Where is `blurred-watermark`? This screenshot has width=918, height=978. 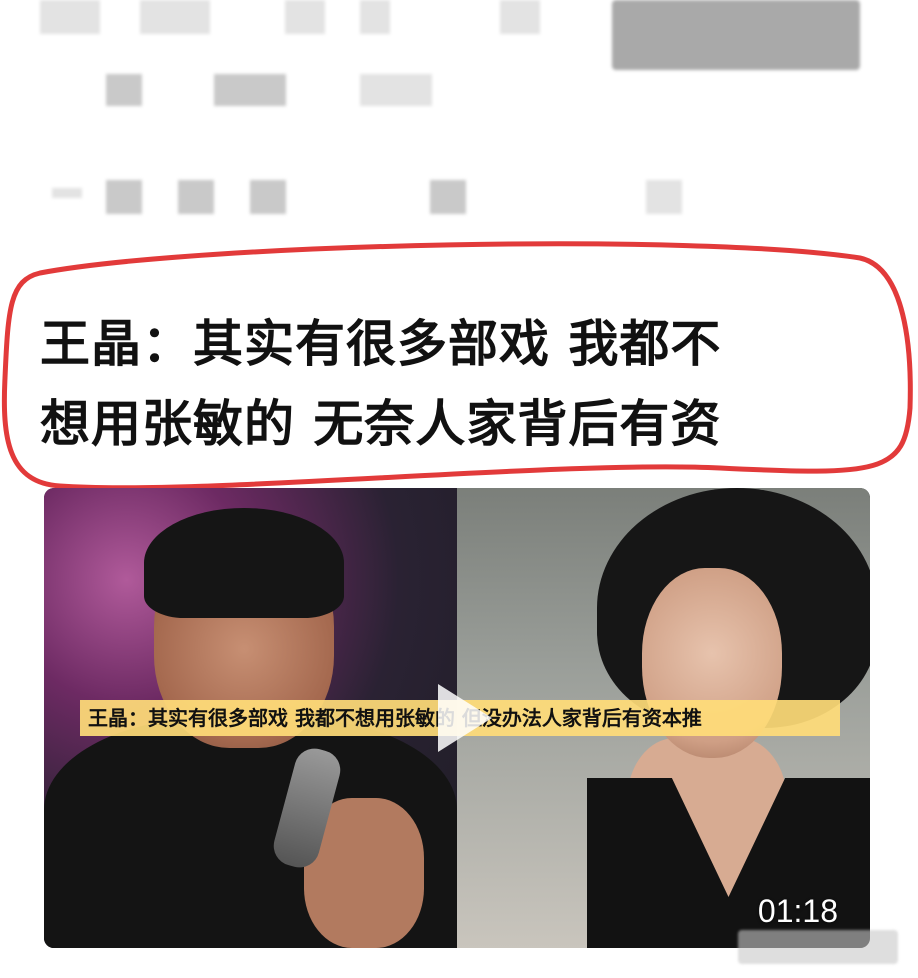 blurred-watermark is located at coordinates (818, 947).